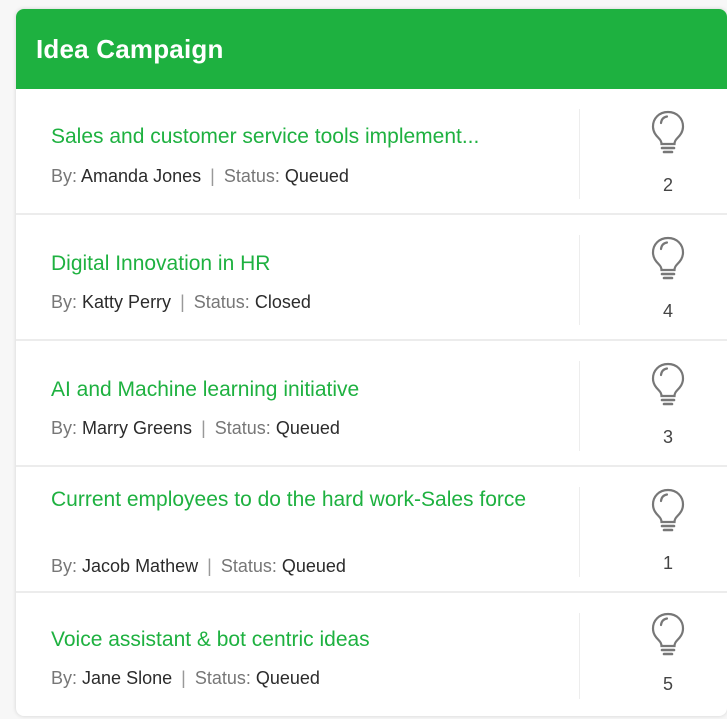  I want to click on vote-count: 3, so click(667, 437).